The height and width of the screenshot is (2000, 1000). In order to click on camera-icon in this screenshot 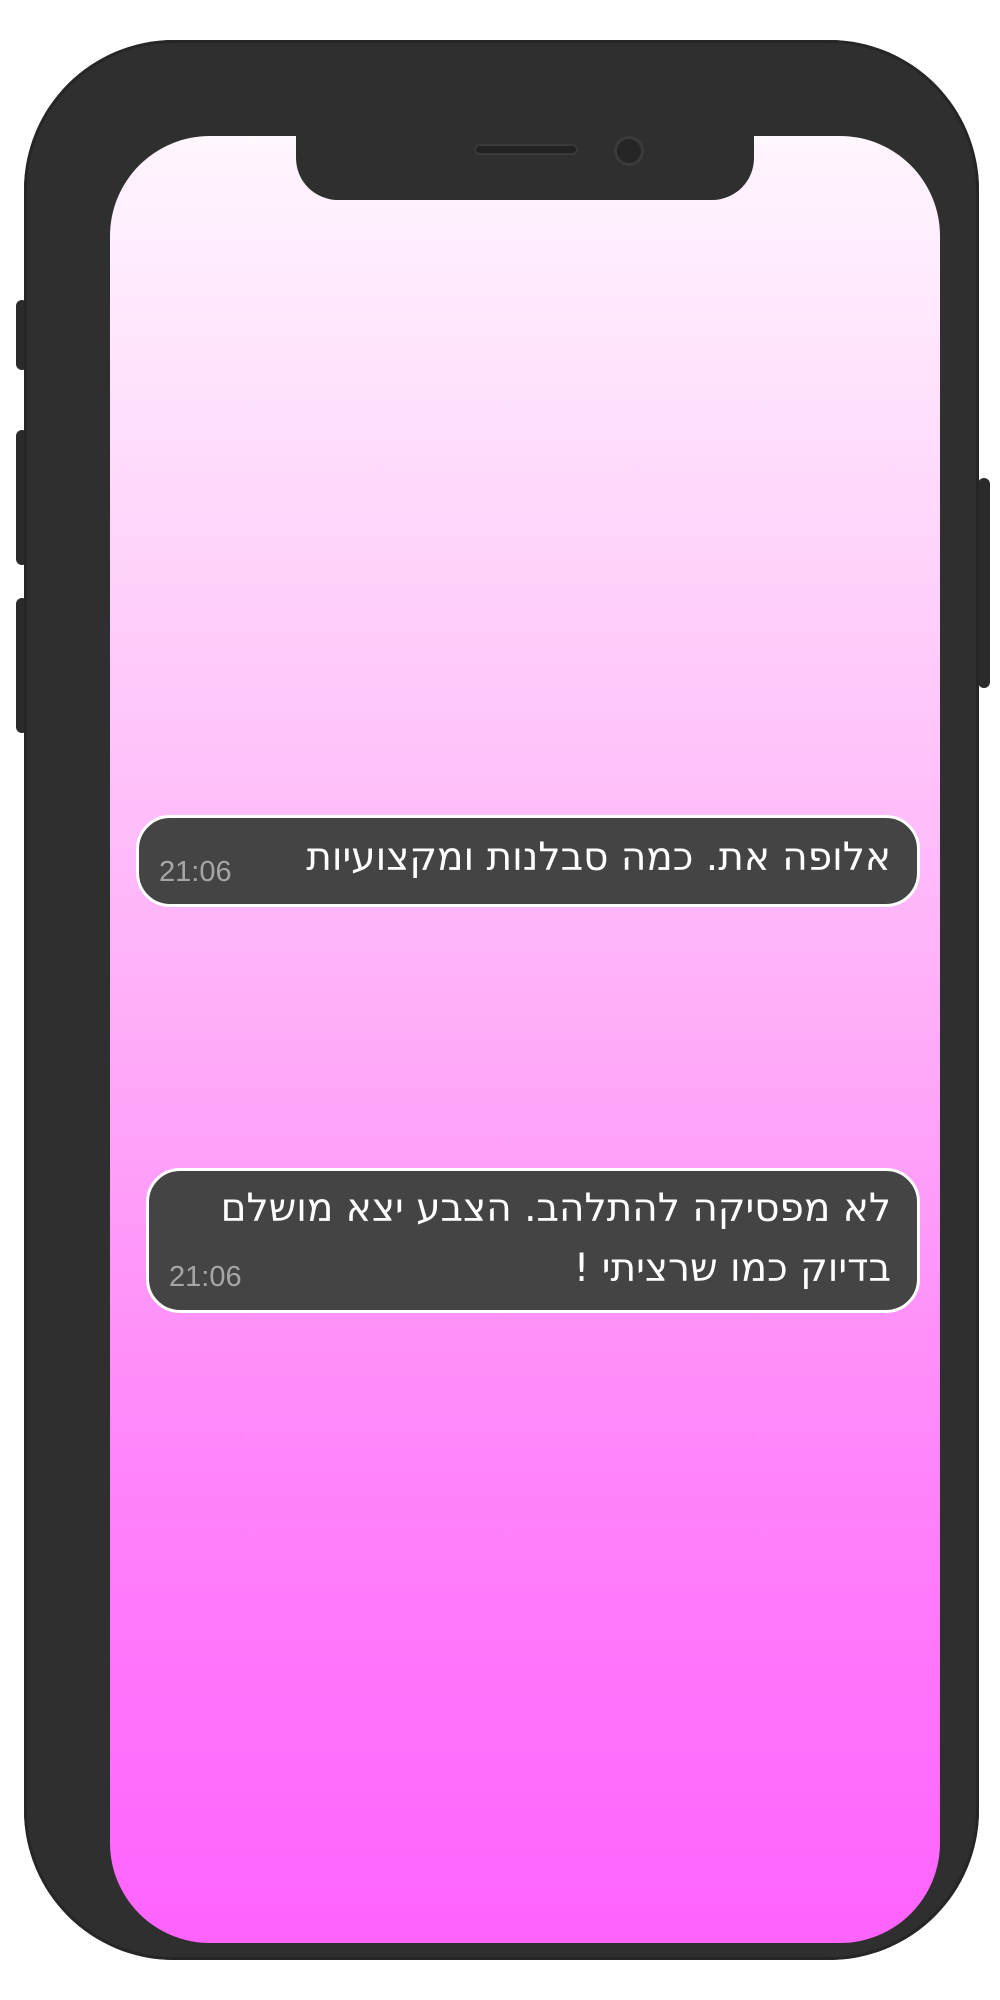, I will do `click(629, 151)`.